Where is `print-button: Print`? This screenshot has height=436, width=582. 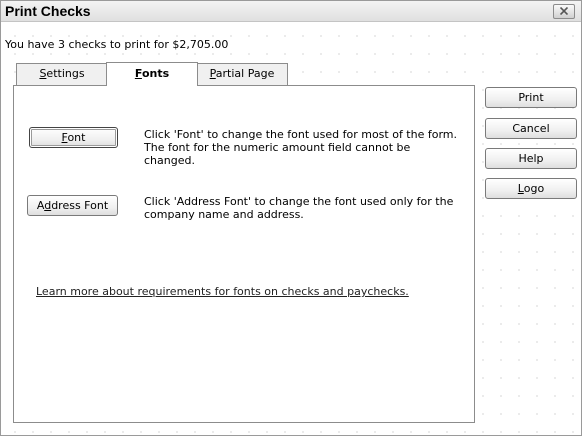
print-button: Print is located at coordinates (531, 97).